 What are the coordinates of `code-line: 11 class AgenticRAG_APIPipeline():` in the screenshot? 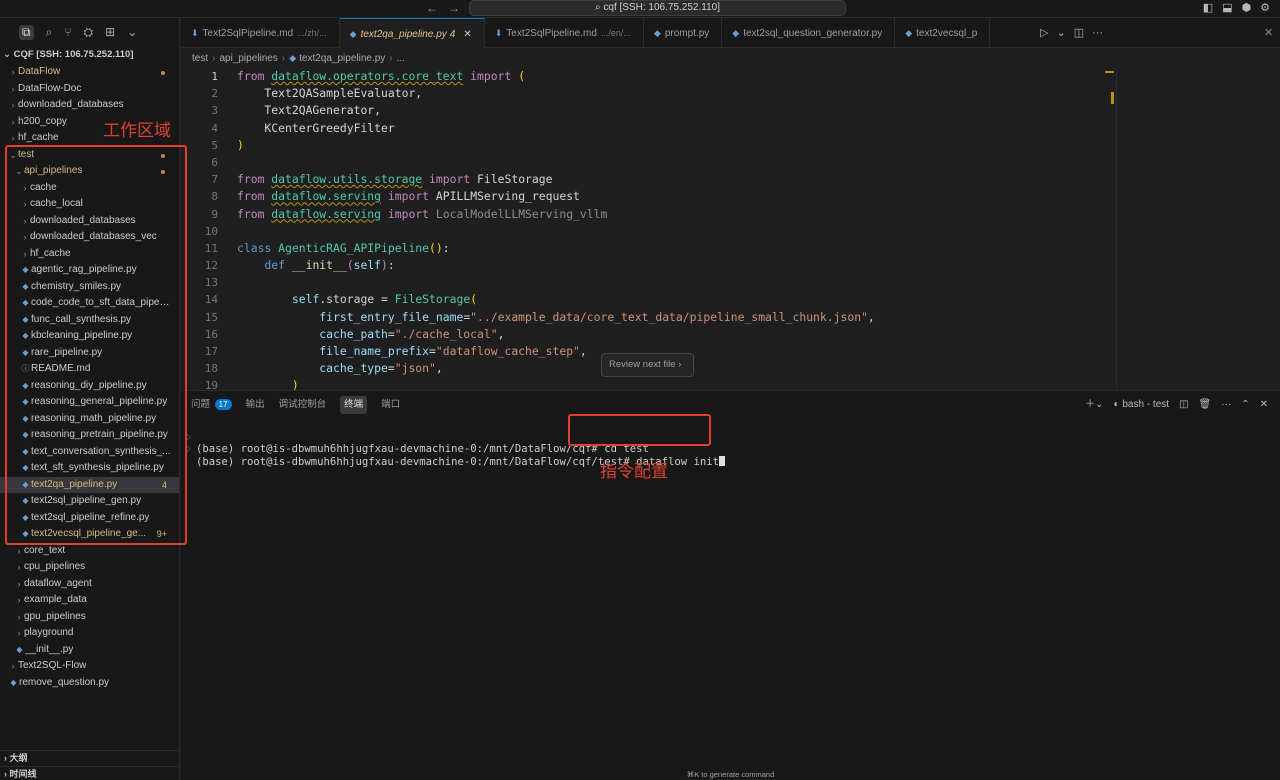 It's located at (648, 248).